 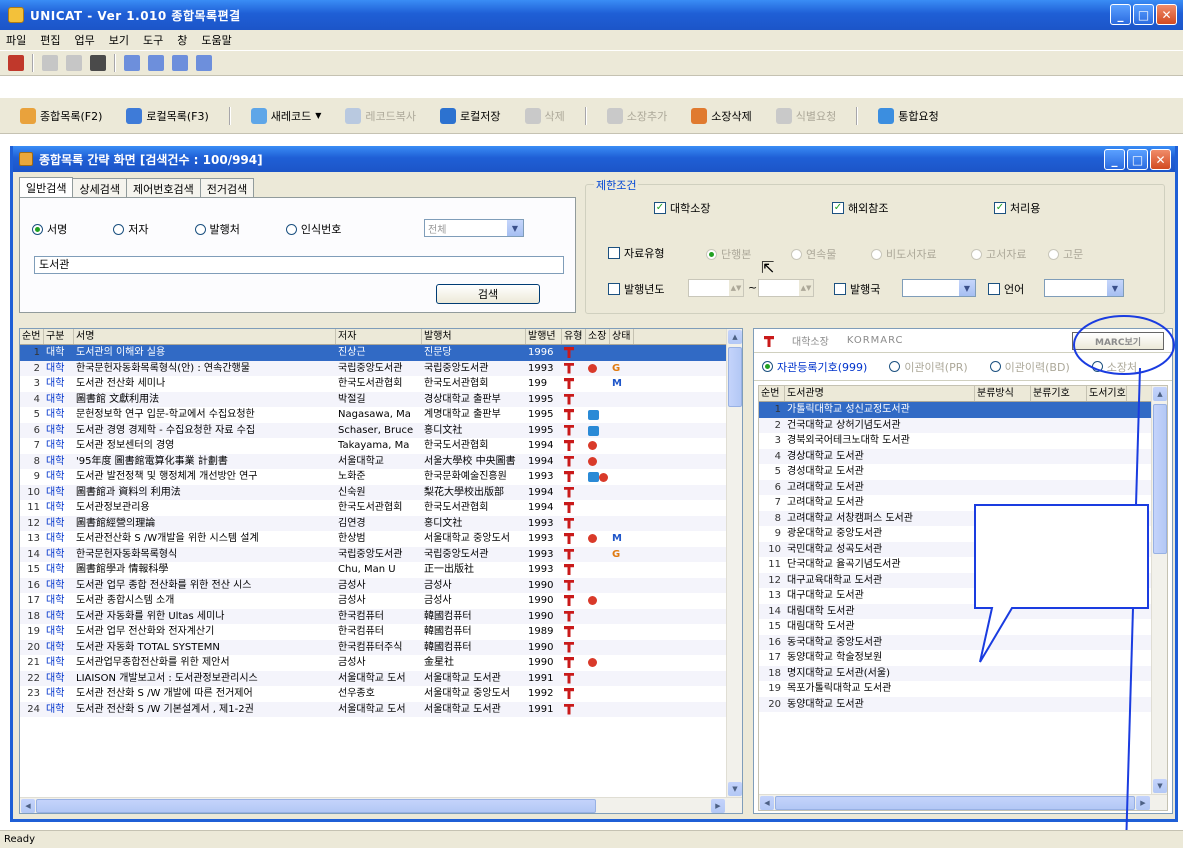 What do you see at coordinates (1118, 341) in the screenshot?
I see `marc-view-button: MARC보기` at bounding box center [1118, 341].